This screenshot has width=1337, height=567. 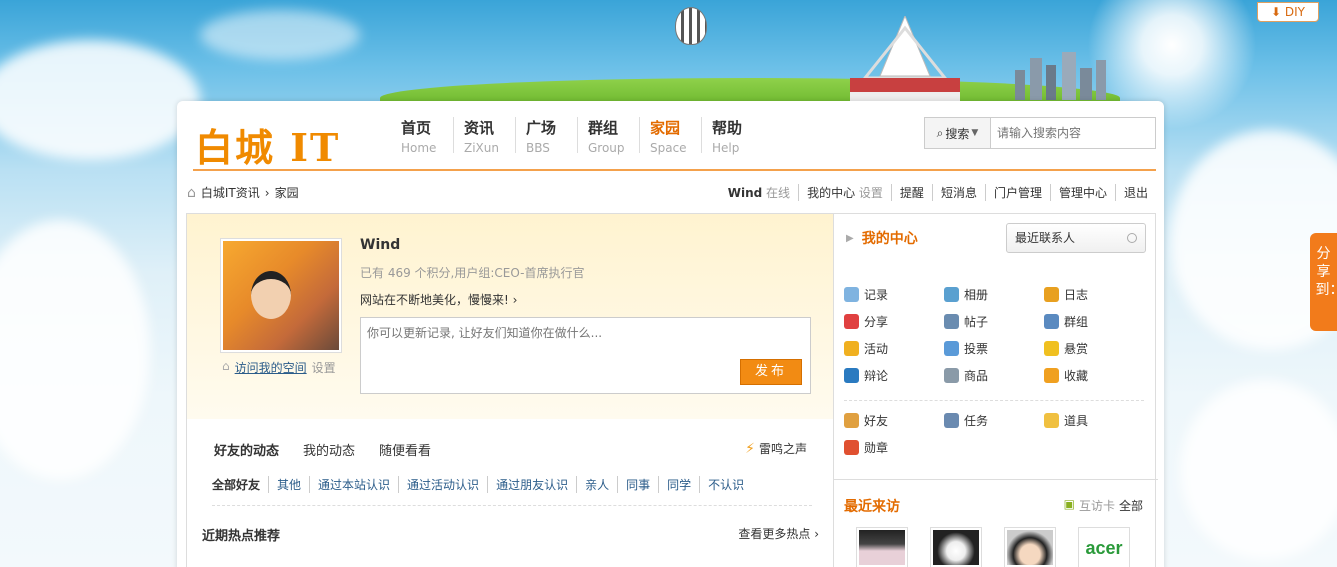 I want to click on menu-item: 辩论, so click(x=894, y=375).